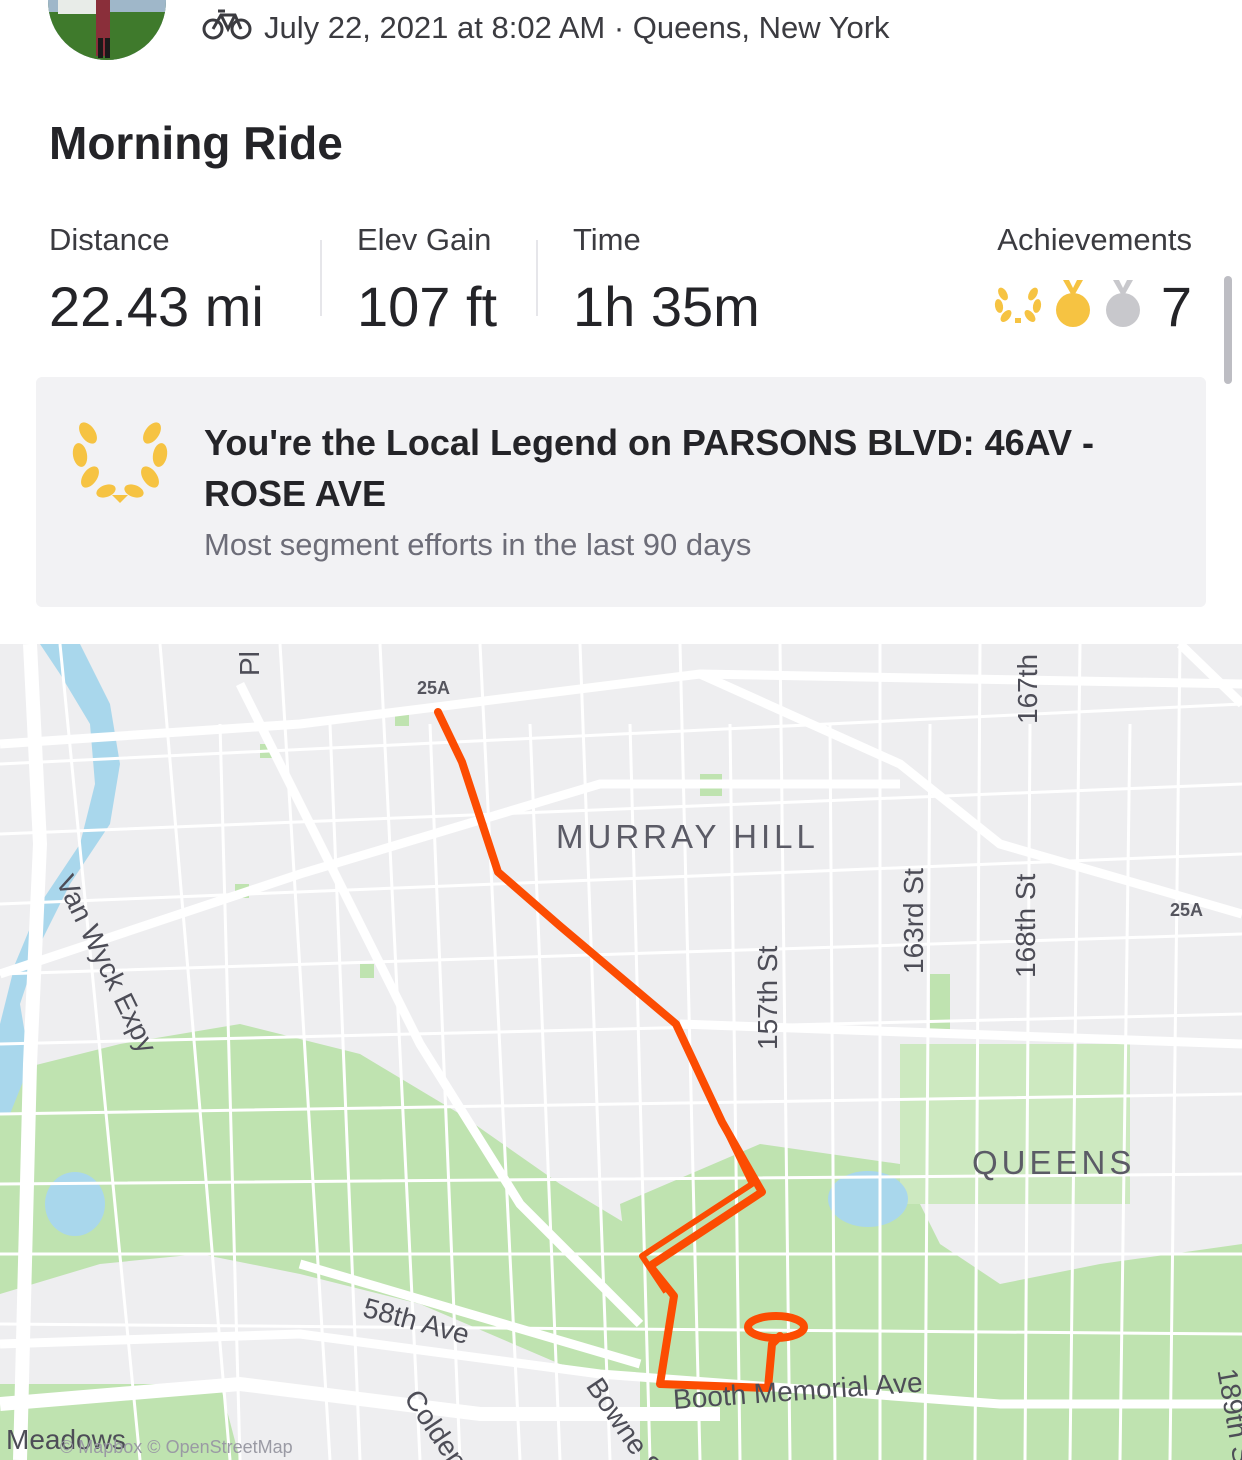  Describe the element at coordinates (427, 306) in the screenshot. I see `stat-value: 107 ft` at that location.